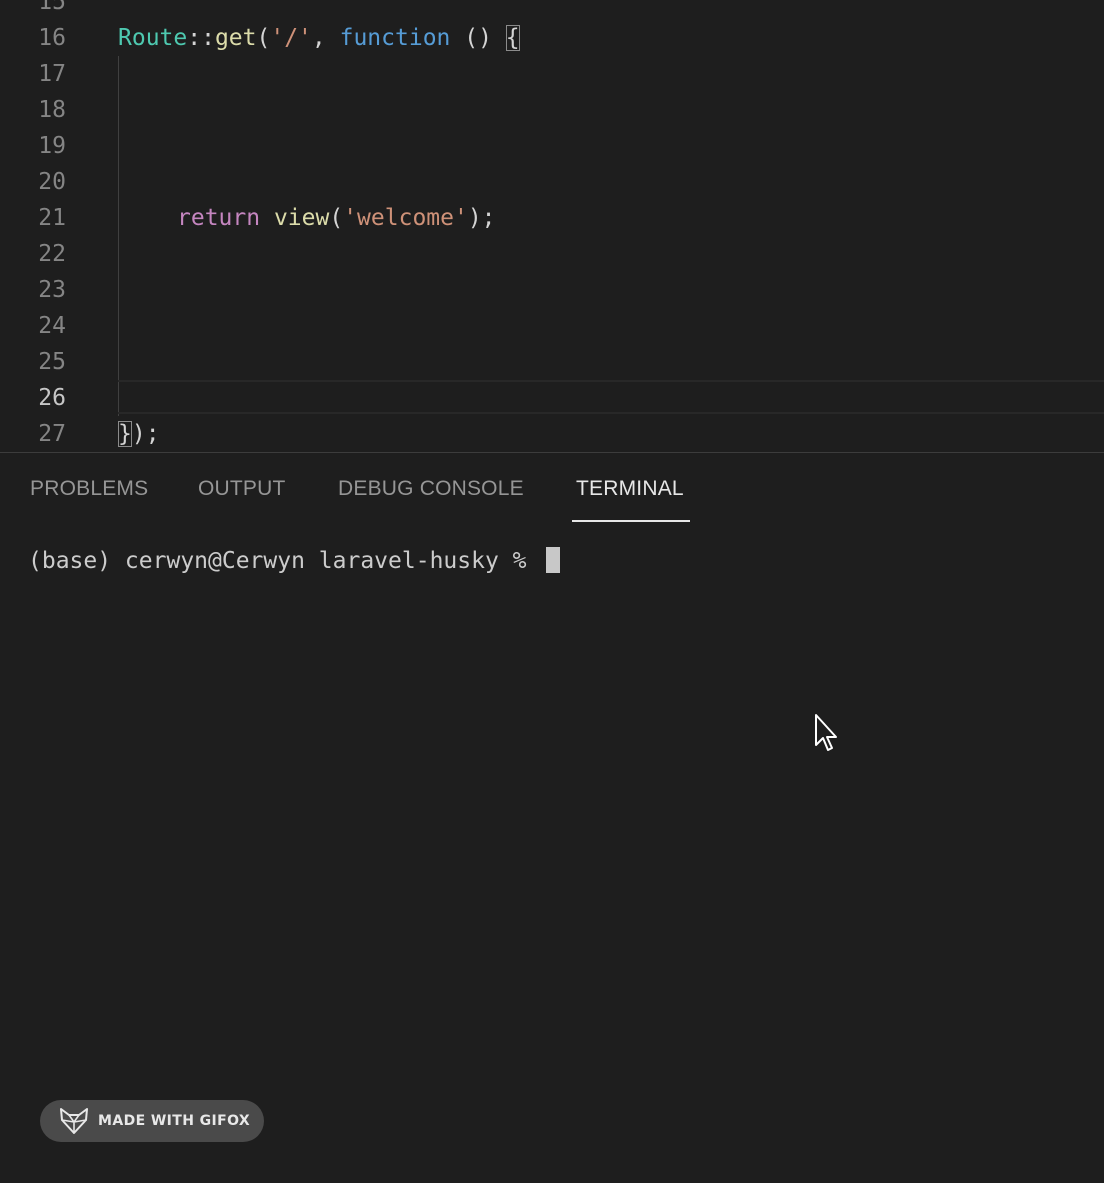  What do you see at coordinates (552, 10) in the screenshot?
I see `editor-line: 15` at bounding box center [552, 10].